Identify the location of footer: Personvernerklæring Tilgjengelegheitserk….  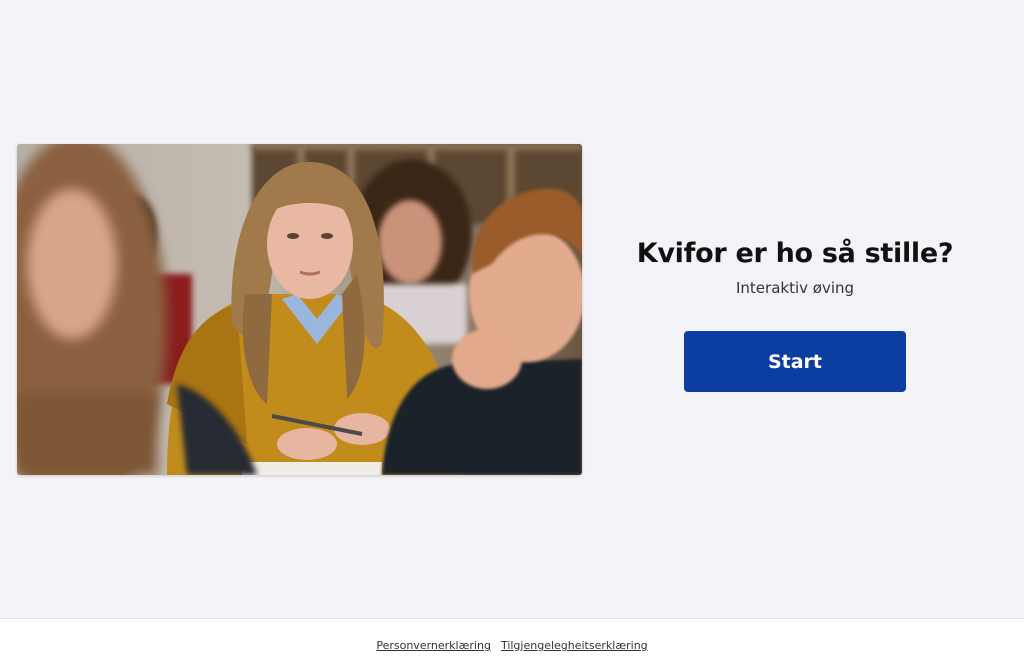
(512, 643).